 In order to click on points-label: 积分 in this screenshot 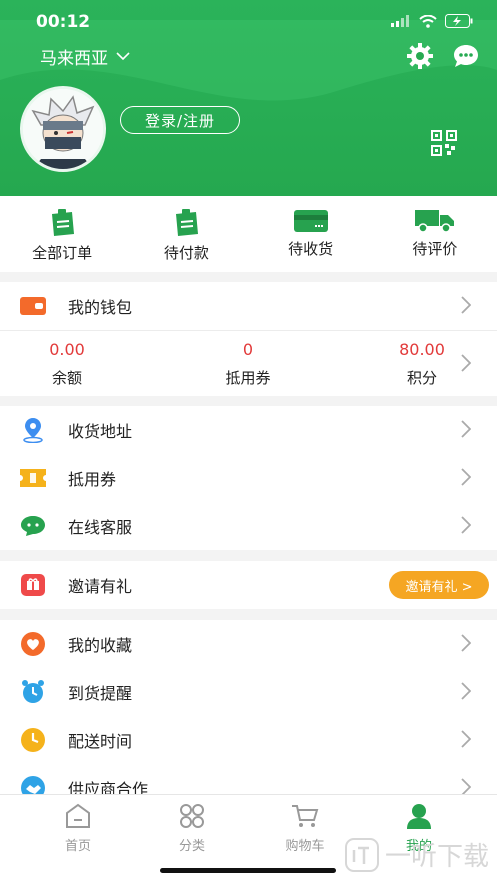, I will do `click(421, 378)`.